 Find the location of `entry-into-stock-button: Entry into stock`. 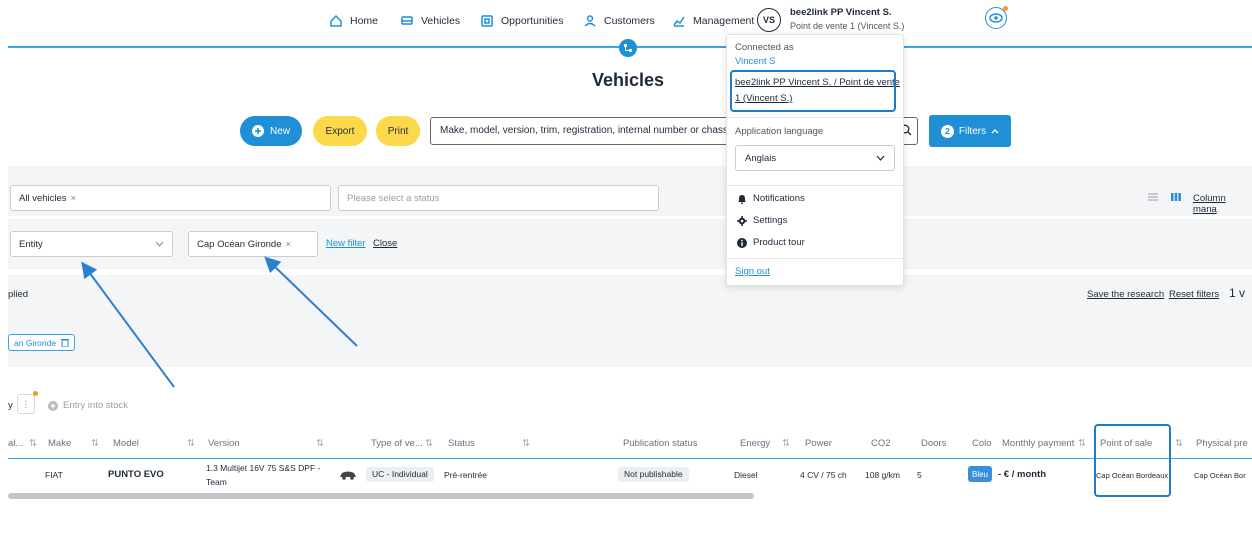

entry-into-stock-button: Entry into stock is located at coordinates (88, 405).